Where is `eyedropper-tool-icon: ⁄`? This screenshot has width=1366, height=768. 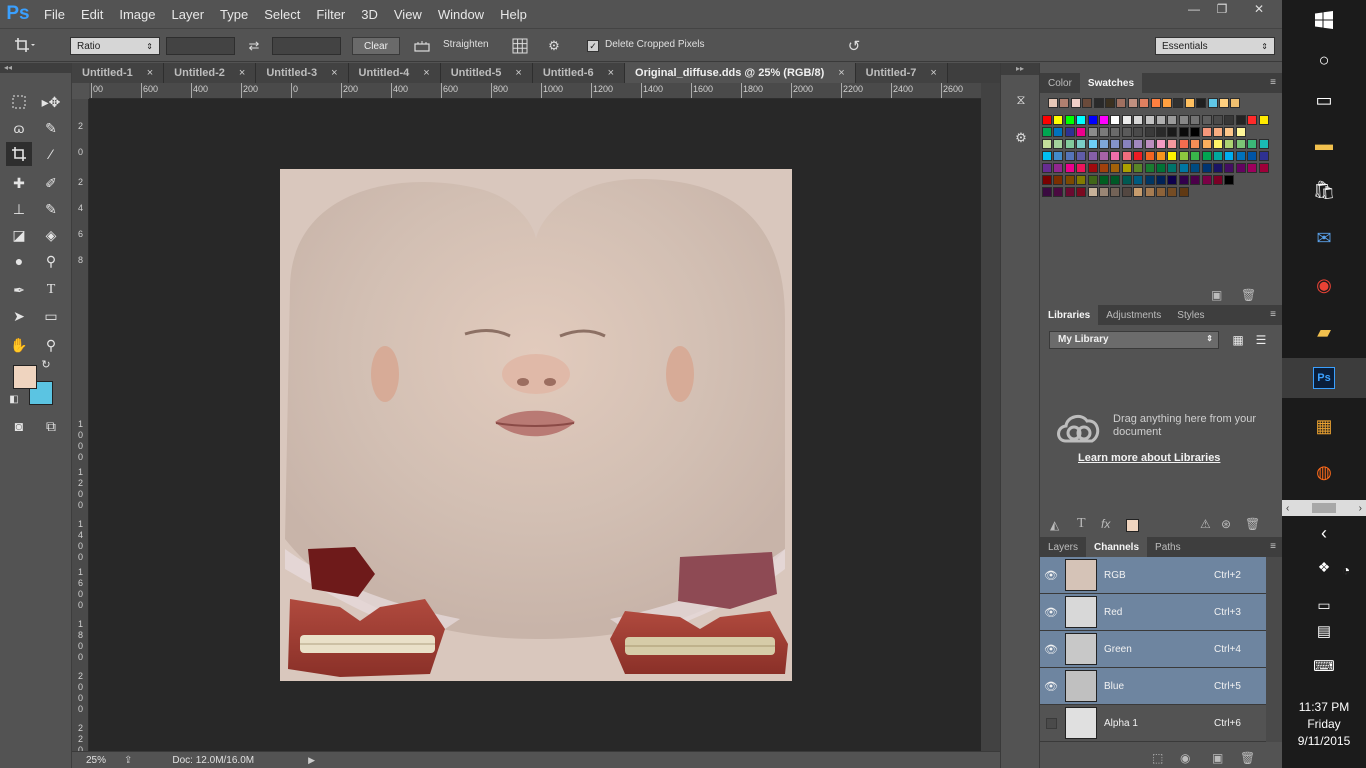
eyedropper-tool-icon: ⁄ is located at coordinates (51, 154).